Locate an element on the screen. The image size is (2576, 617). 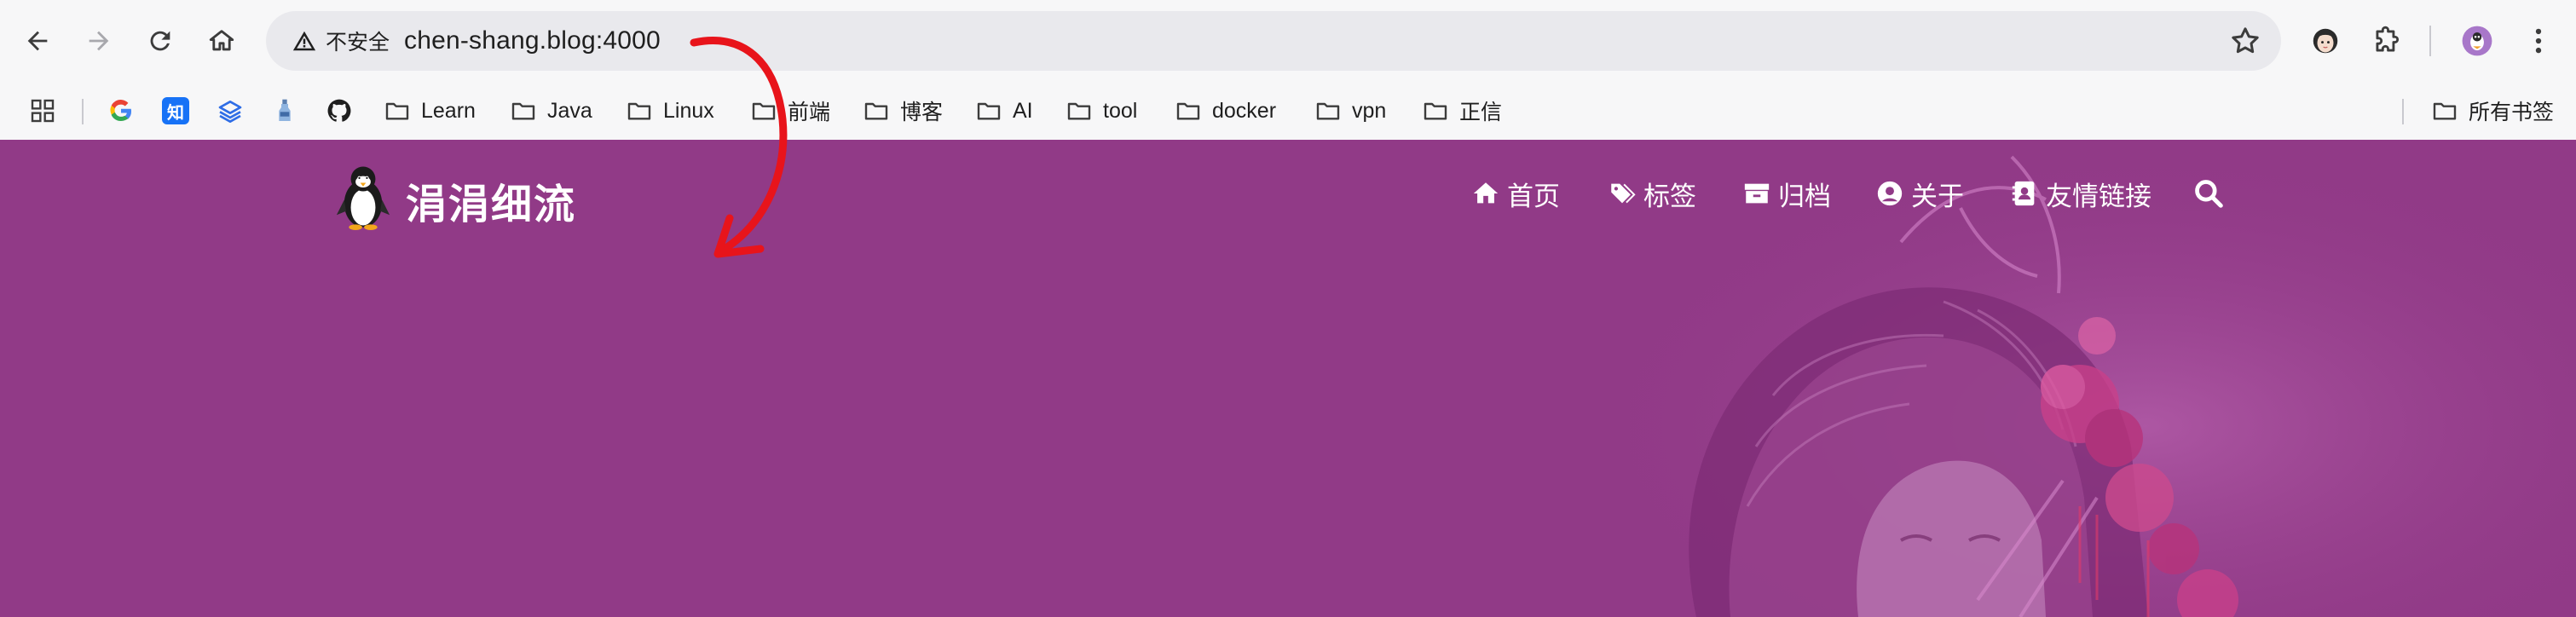
bookmarks-bar: 知 Learn Java Linux 前端 博客 AI tool docker is located at coordinates (1288, 111).